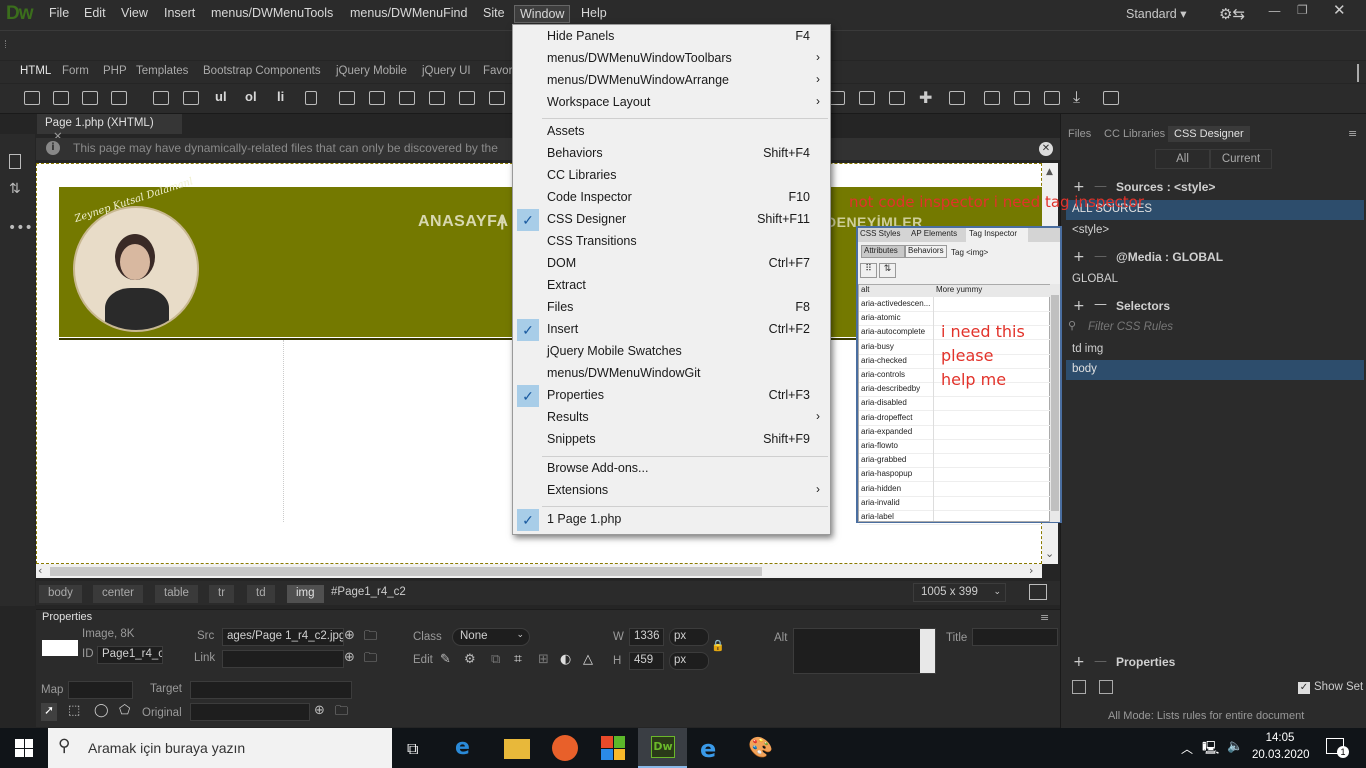 Image resolution: width=1366 pixels, height=768 pixels. Describe the element at coordinates (371, 71) in the screenshot. I see `insert-tab-jquery-mobile: jQuery Mobile` at that location.